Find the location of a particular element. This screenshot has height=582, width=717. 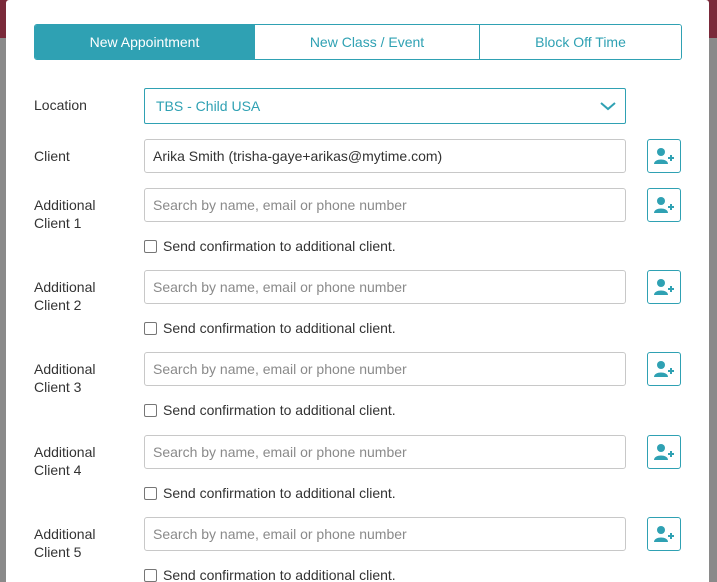

add-additional-client-4-button is located at coordinates (664, 452).